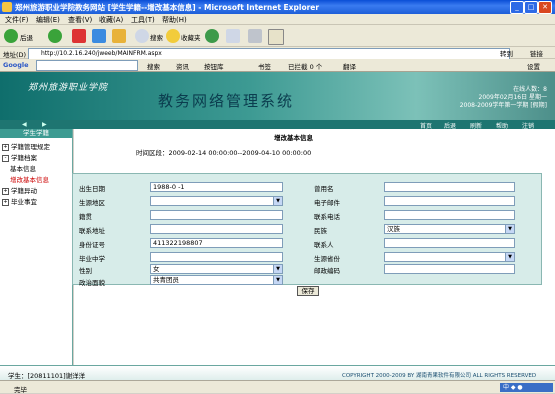 Image resolution: width=555 pixels, height=394 pixels. Describe the element at coordinates (277, 125) in the screenshot. I see `nav-strip: ◀ ▶ 首页 后退 刷新 帮助 注销` at that location.